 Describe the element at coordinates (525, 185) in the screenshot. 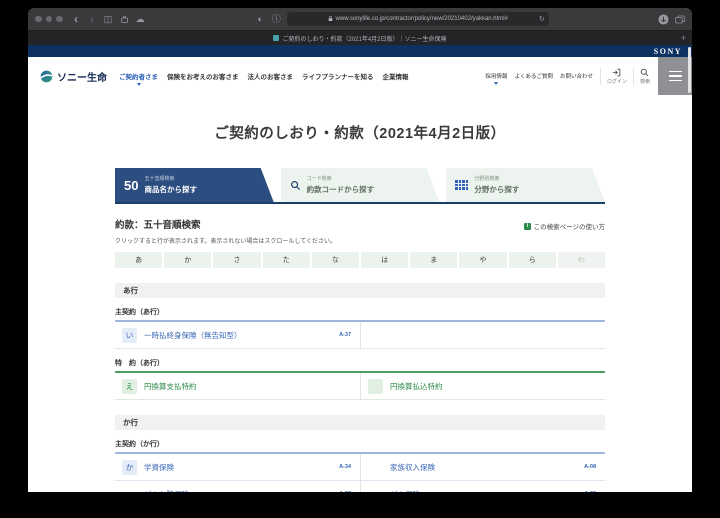

I see `tab-category-search: 分野別検索 分野から探す` at that location.